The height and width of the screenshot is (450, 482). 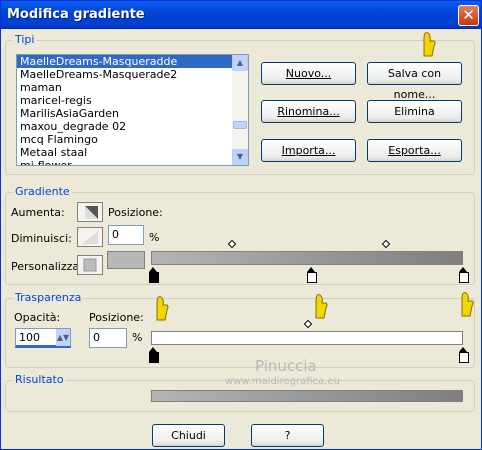 I want to click on transparency-bar, so click(x=307, y=338).